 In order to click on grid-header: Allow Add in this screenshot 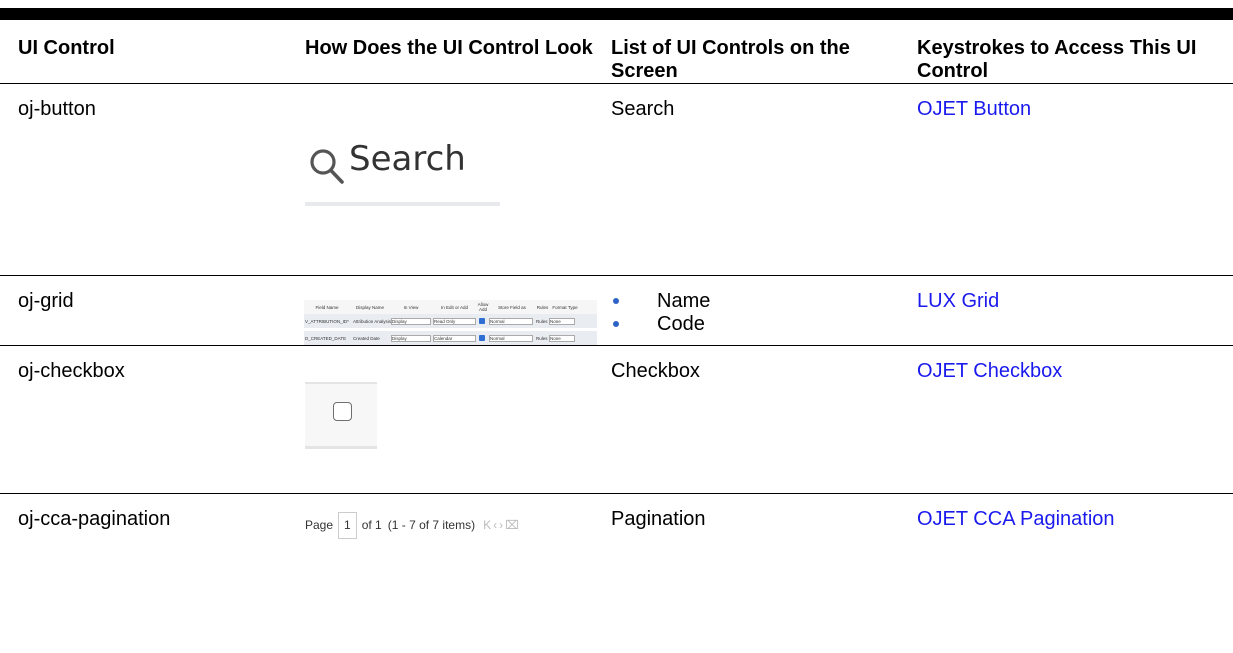, I will do `click(483, 307)`.